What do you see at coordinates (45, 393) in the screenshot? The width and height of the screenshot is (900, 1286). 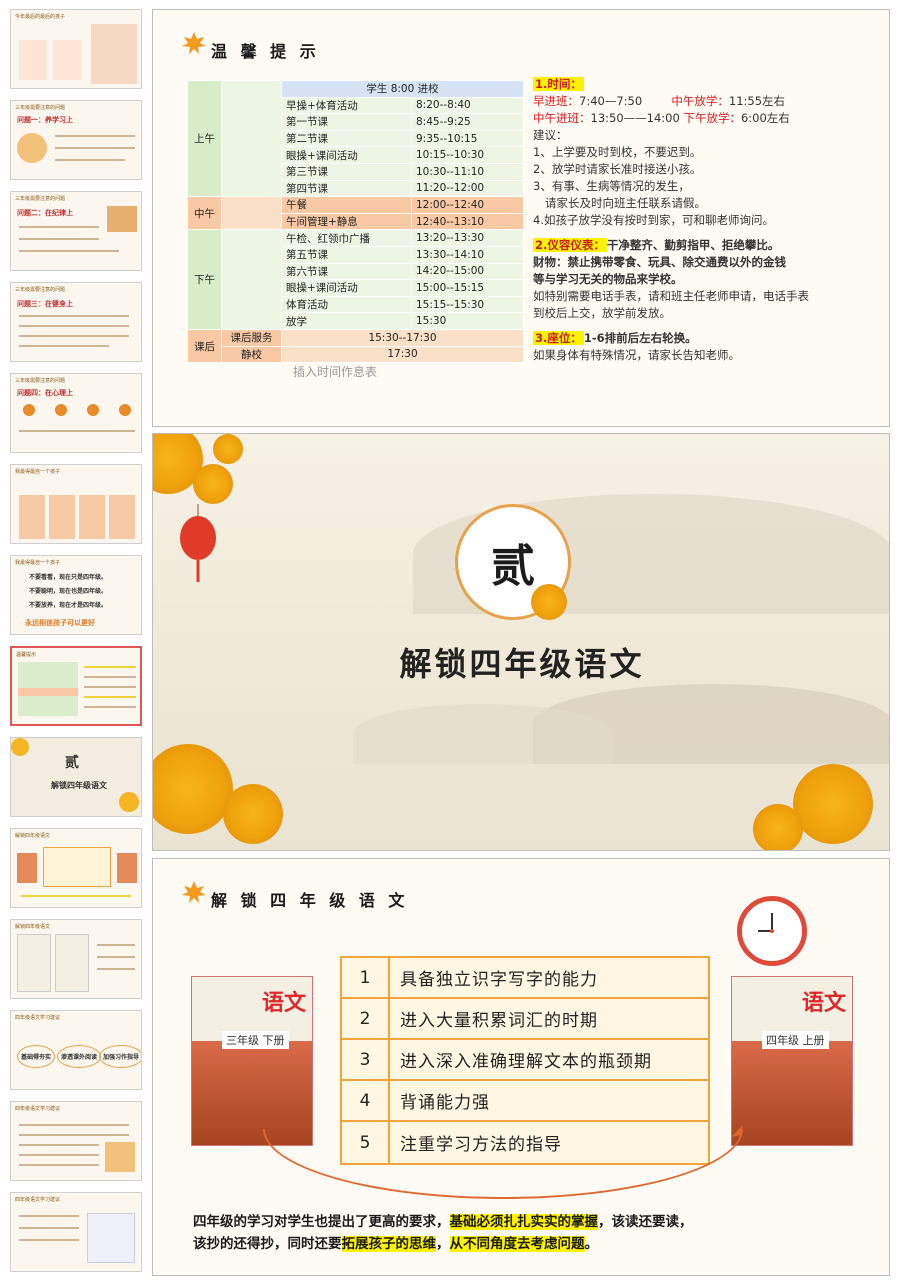 I see `thumbnail-heading: 问题四：在心理上` at bounding box center [45, 393].